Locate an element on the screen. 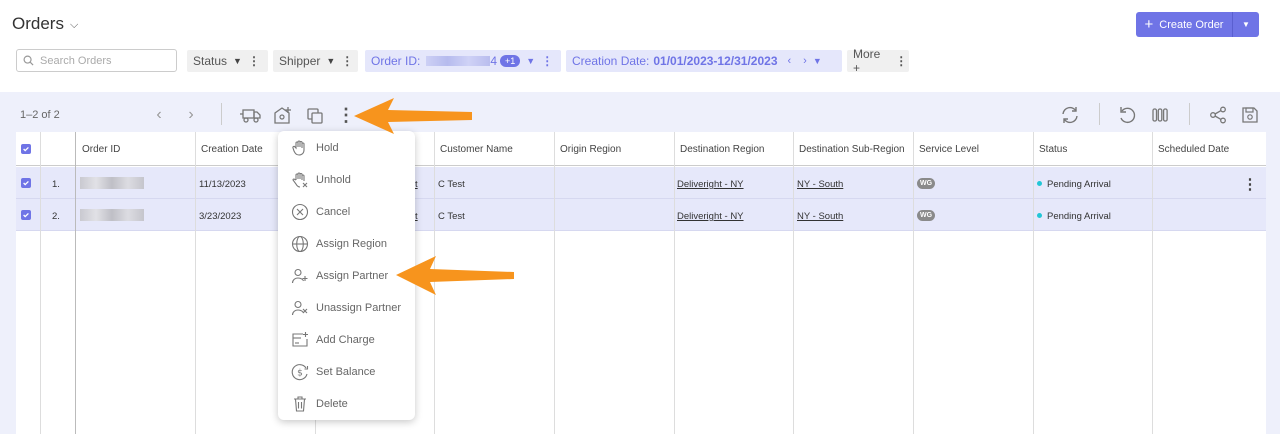 Image resolution: width=1280 pixels, height=434 pixels. user-remove-icon is located at coordinates (300, 308).